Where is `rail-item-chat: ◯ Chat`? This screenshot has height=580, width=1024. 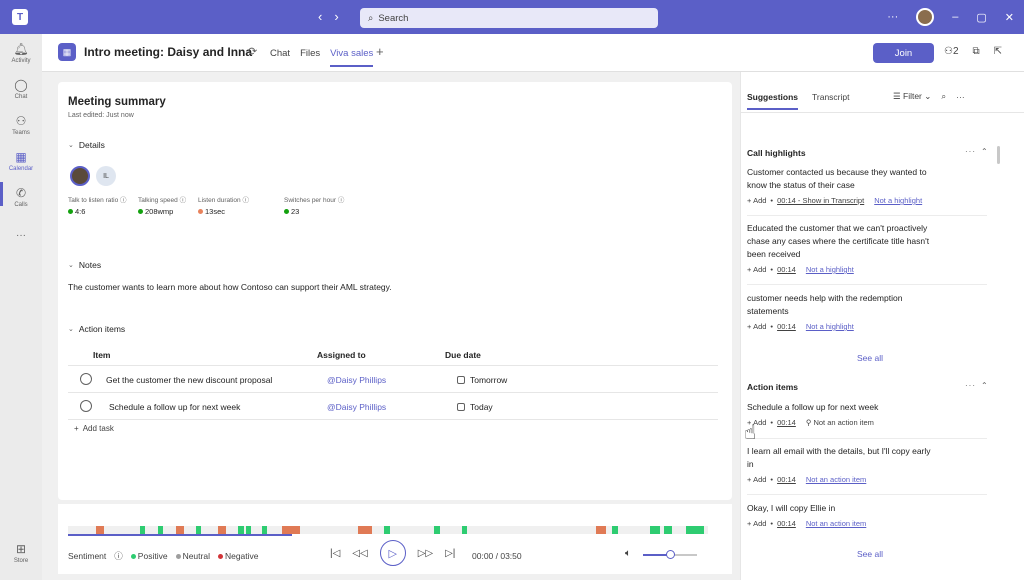
rail-item-chat: ◯ Chat is located at coordinates (21, 89).